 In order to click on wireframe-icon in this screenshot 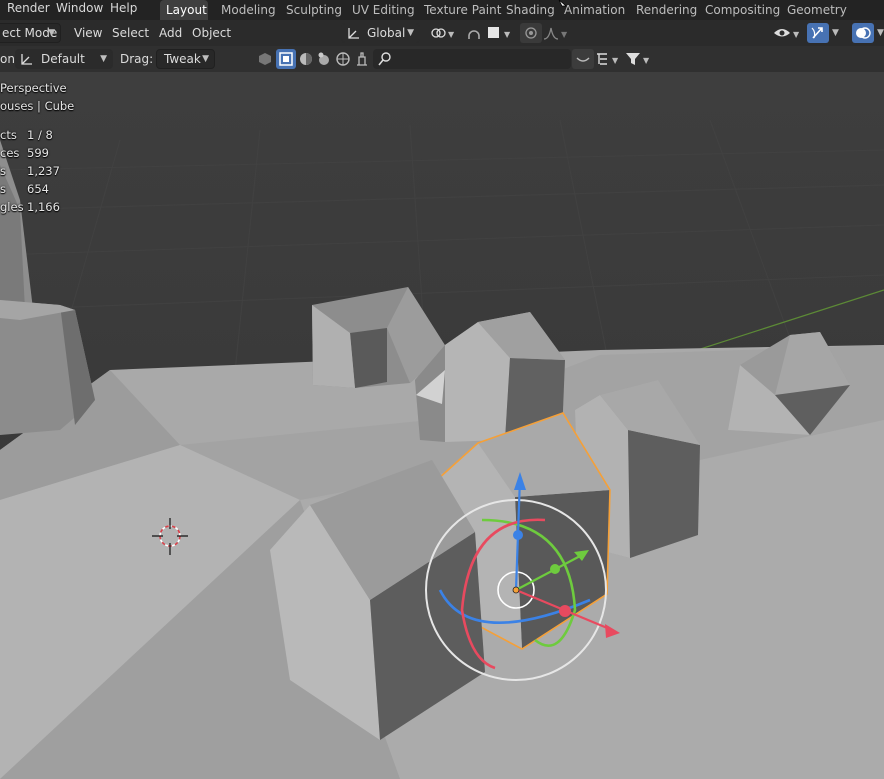, I will do `click(286, 59)`.